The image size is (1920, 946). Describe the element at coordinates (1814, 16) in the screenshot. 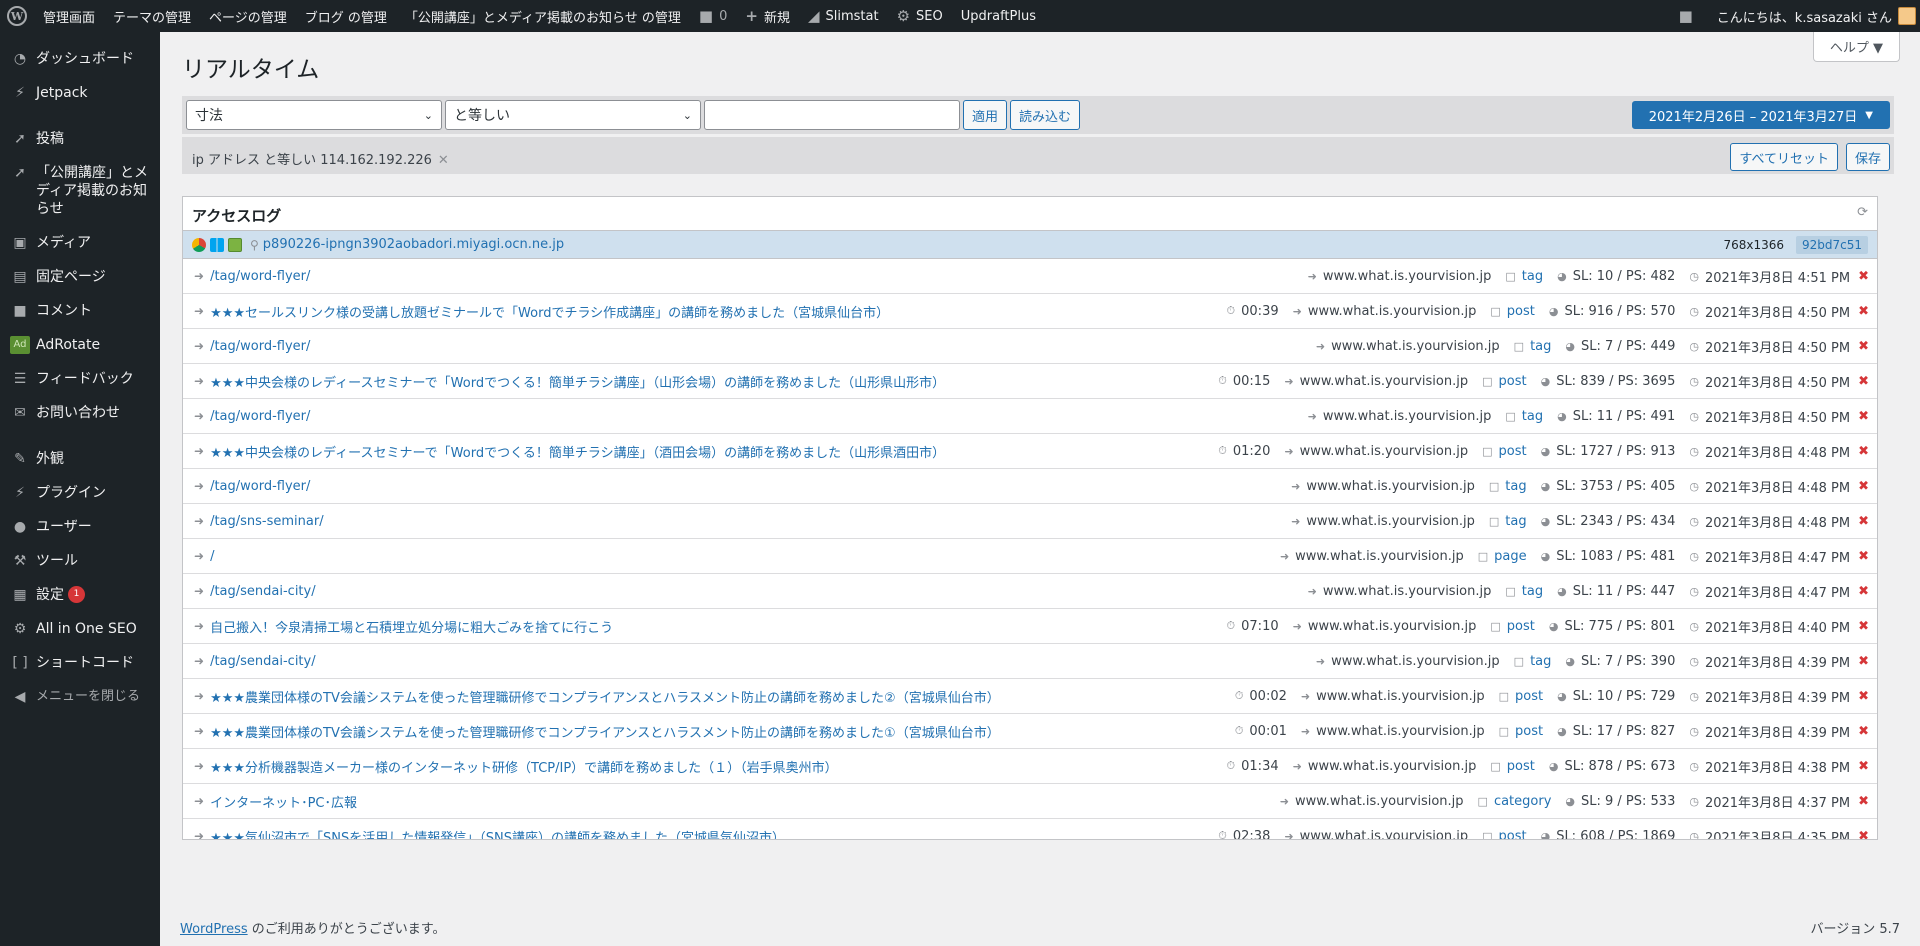

I see `adminbar-account: こんにちは、k.sasazaki さん` at that location.